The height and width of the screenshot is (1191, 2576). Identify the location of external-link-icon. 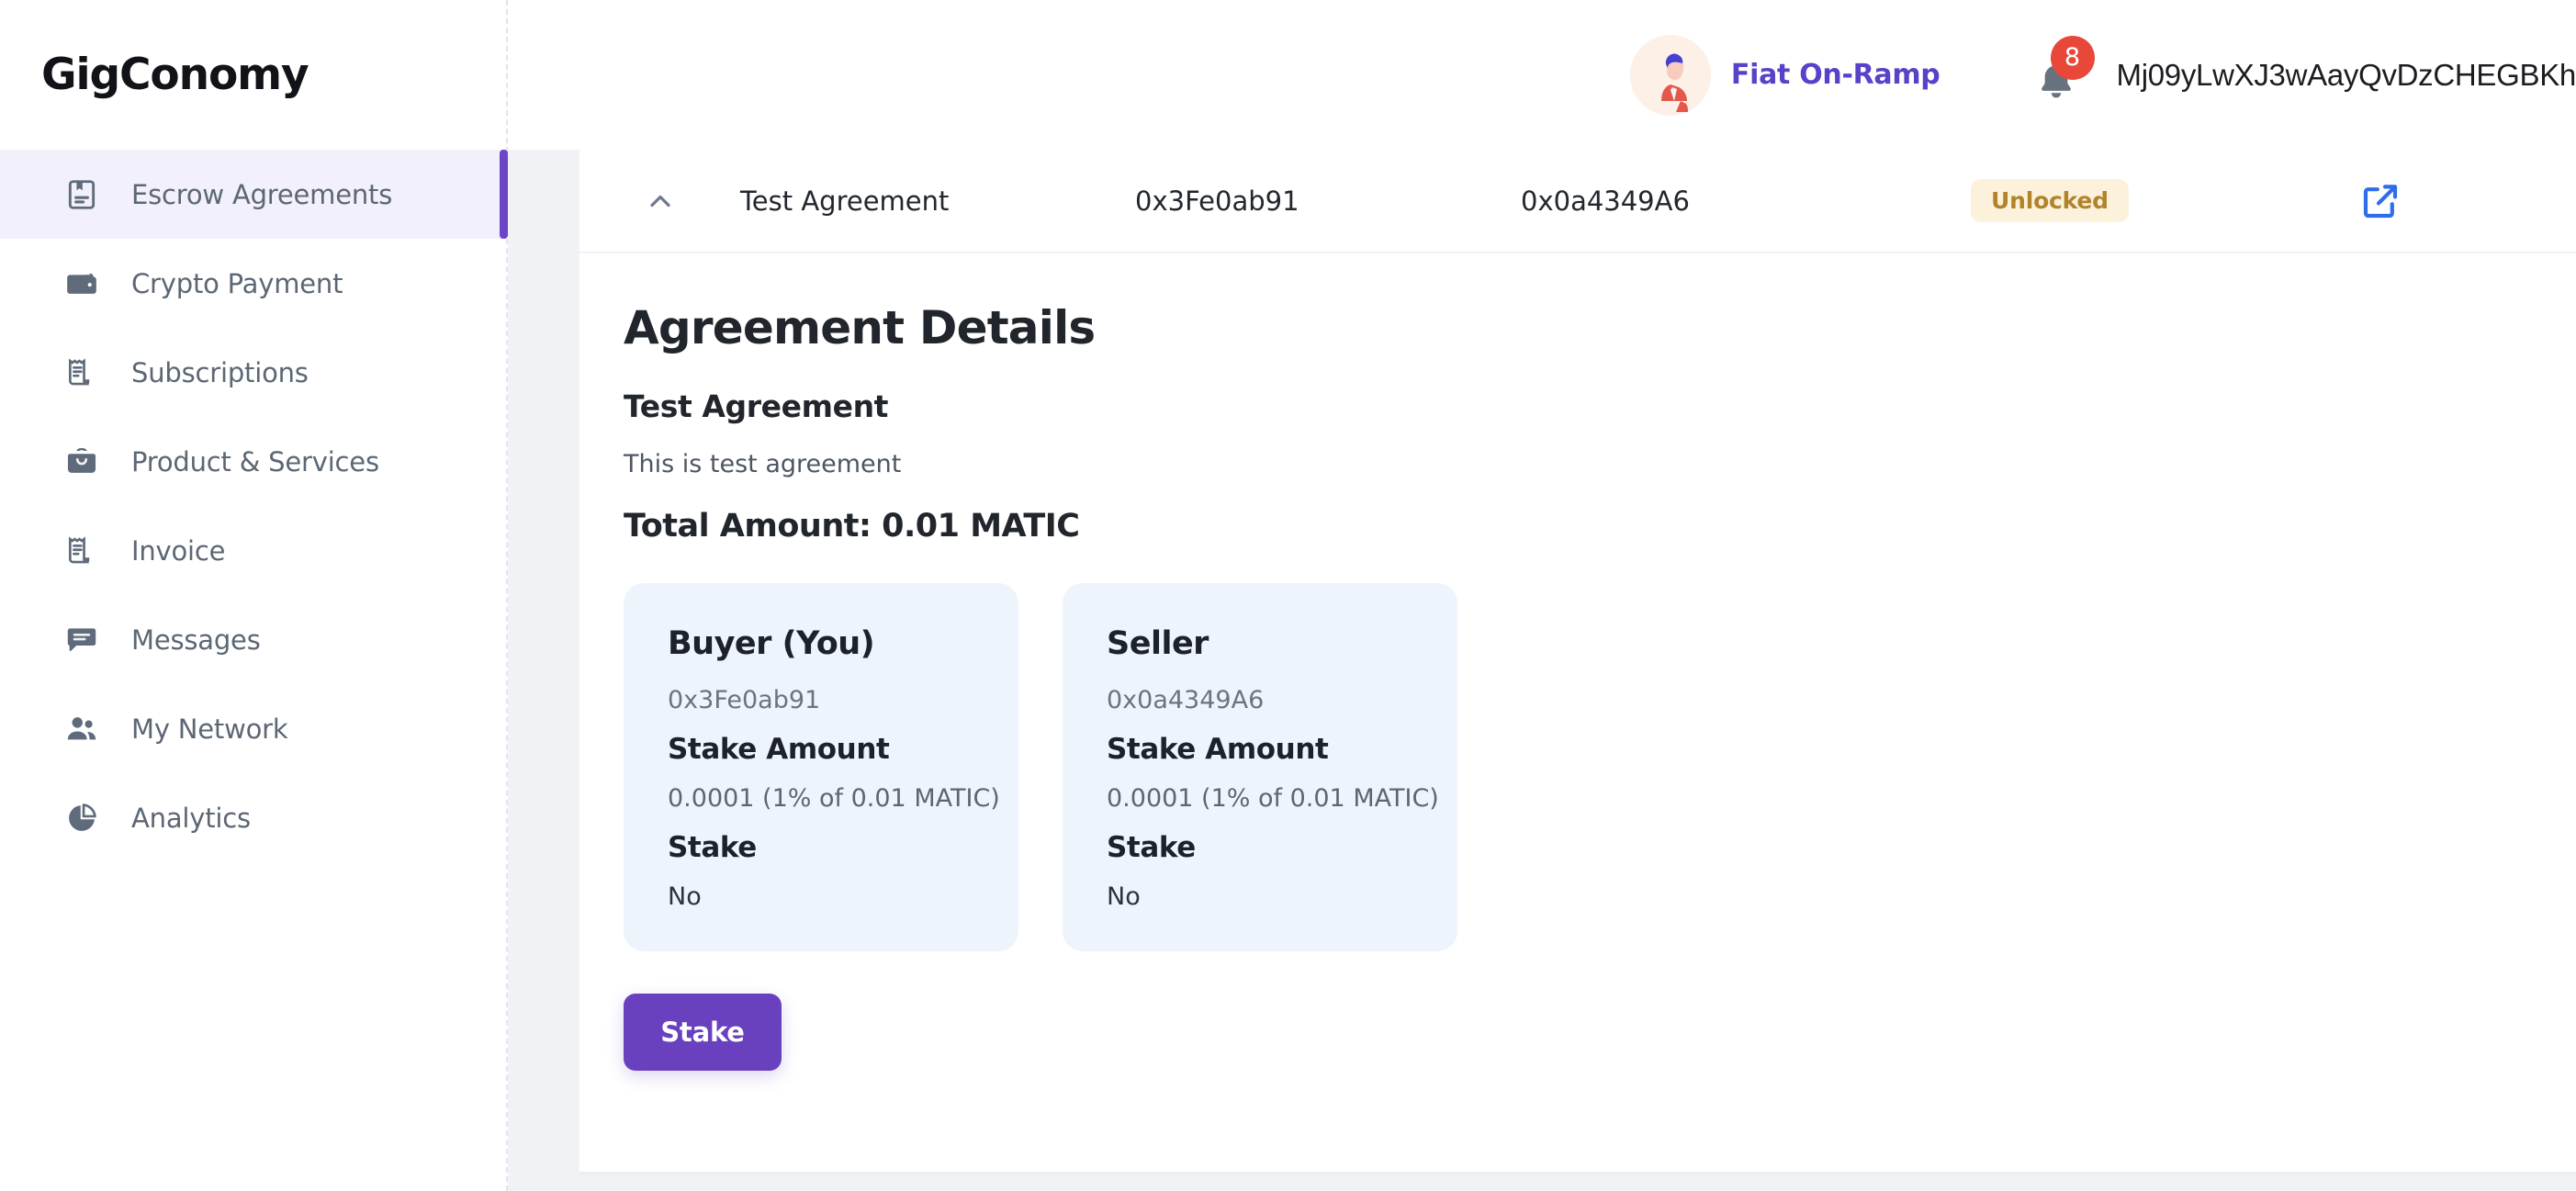
(2380, 201).